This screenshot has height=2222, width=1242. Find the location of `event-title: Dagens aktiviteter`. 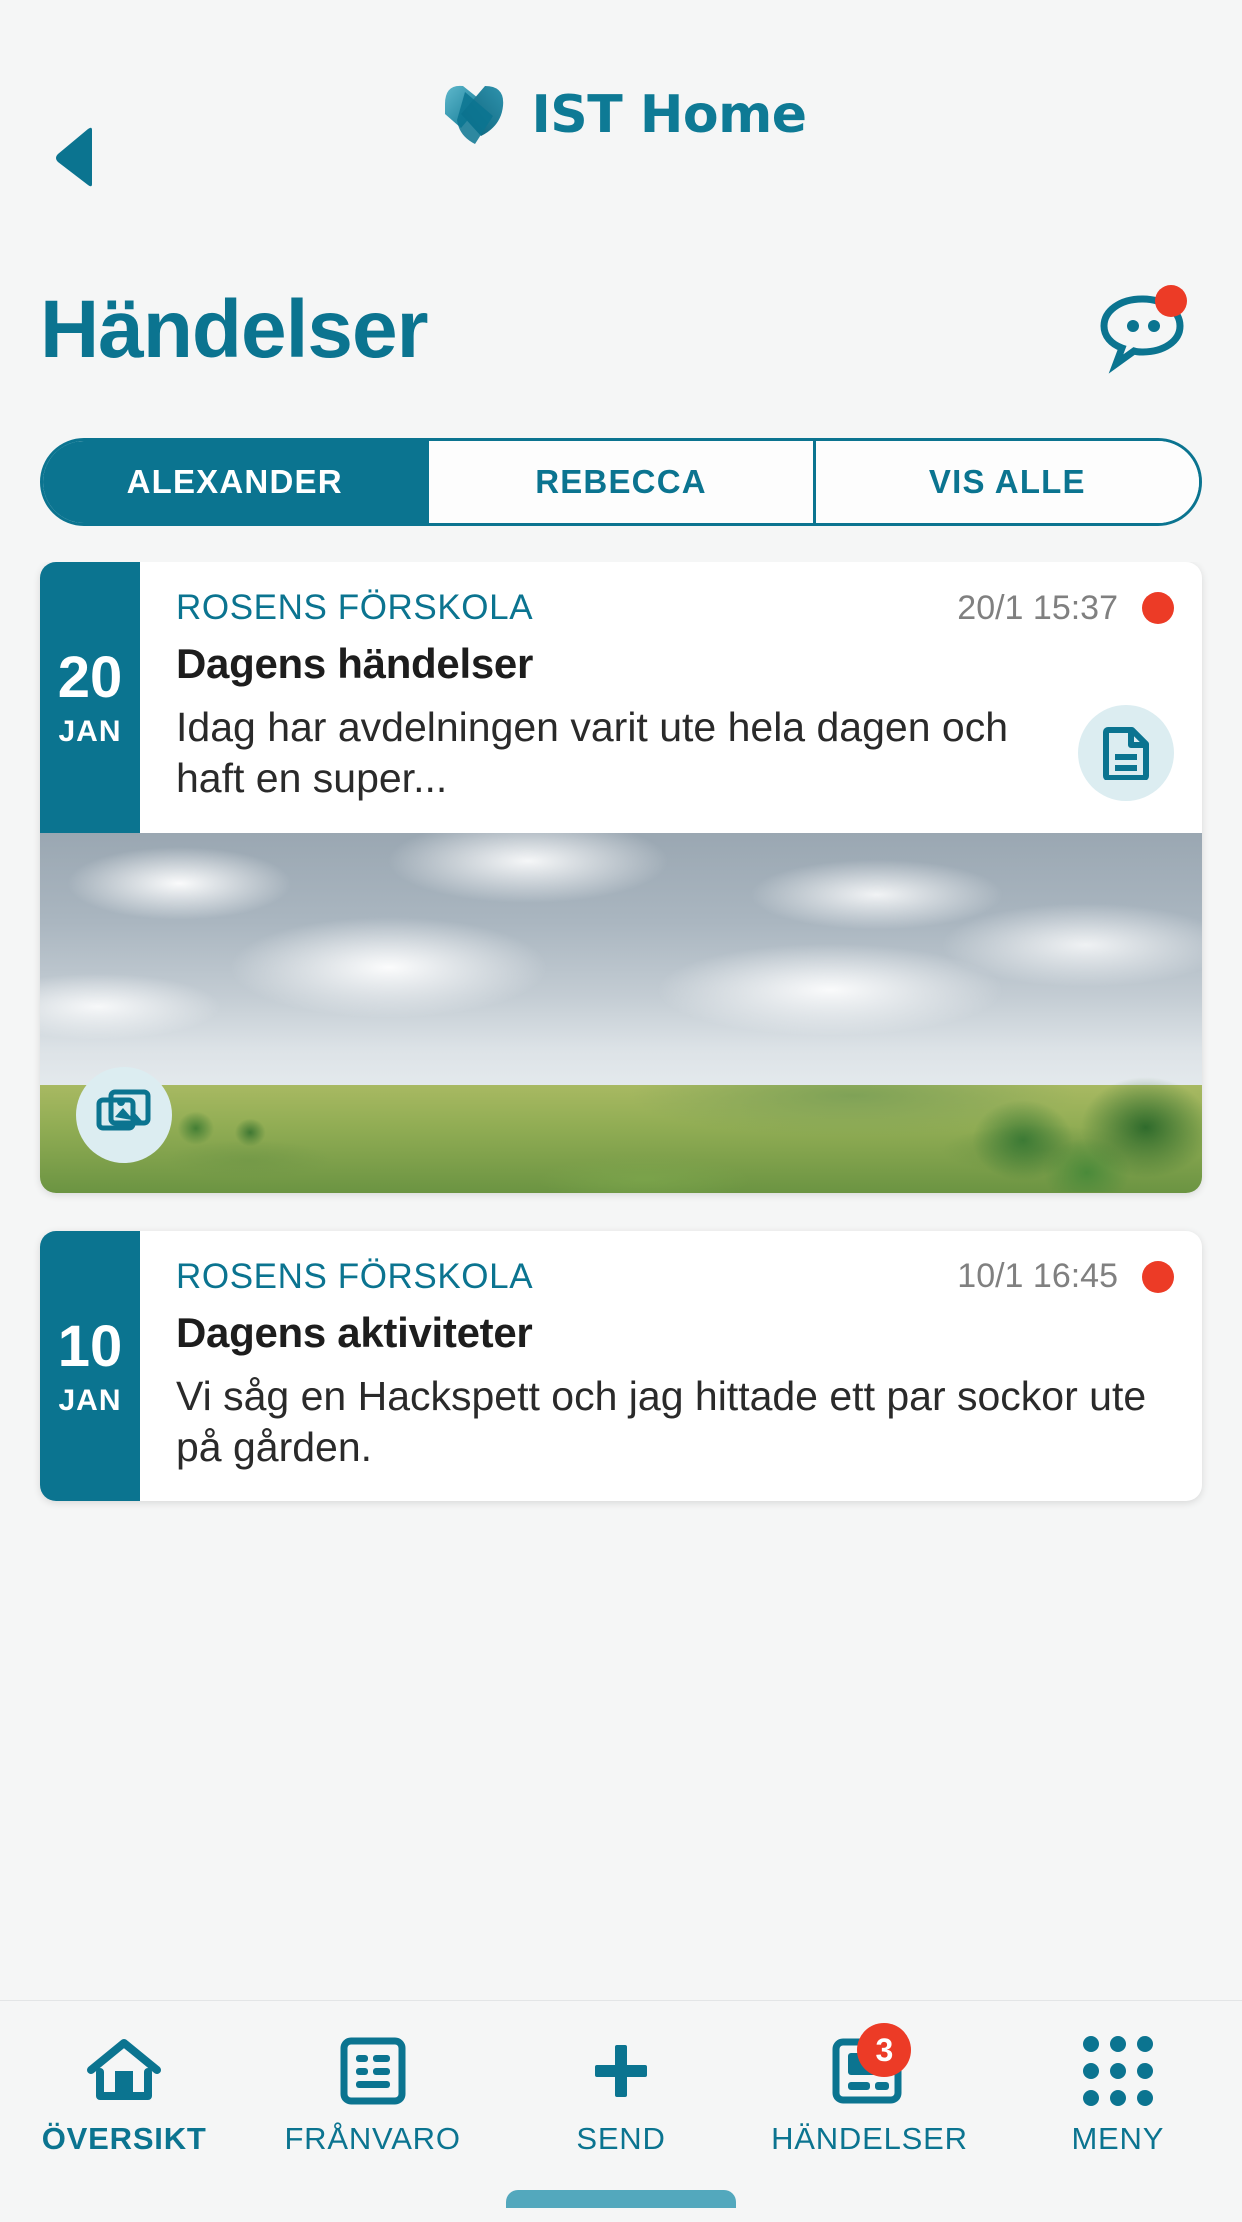

event-title: Dagens aktiviteter is located at coordinates (354, 1332).